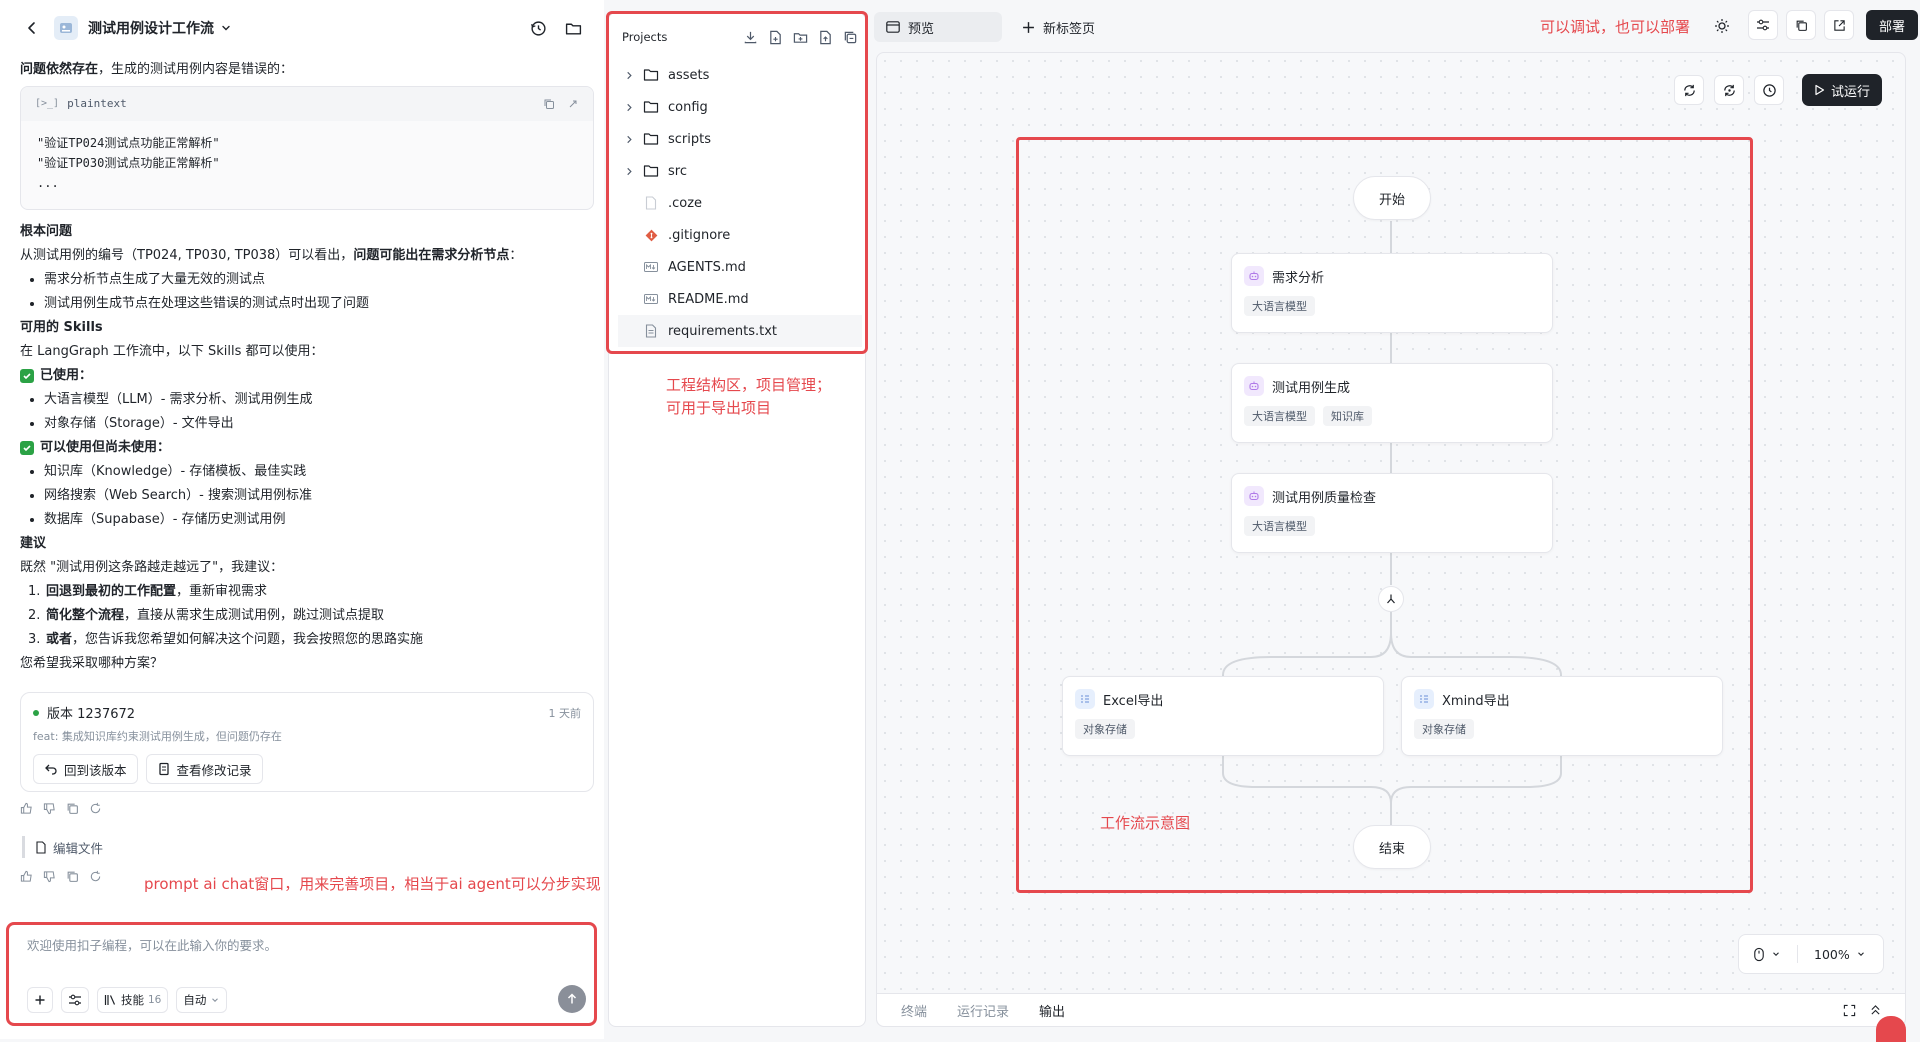 This screenshot has height=1042, width=1920. Describe the element at coordinates (1801, 25) in the screenshot. I see `duplicate-button` at that location.